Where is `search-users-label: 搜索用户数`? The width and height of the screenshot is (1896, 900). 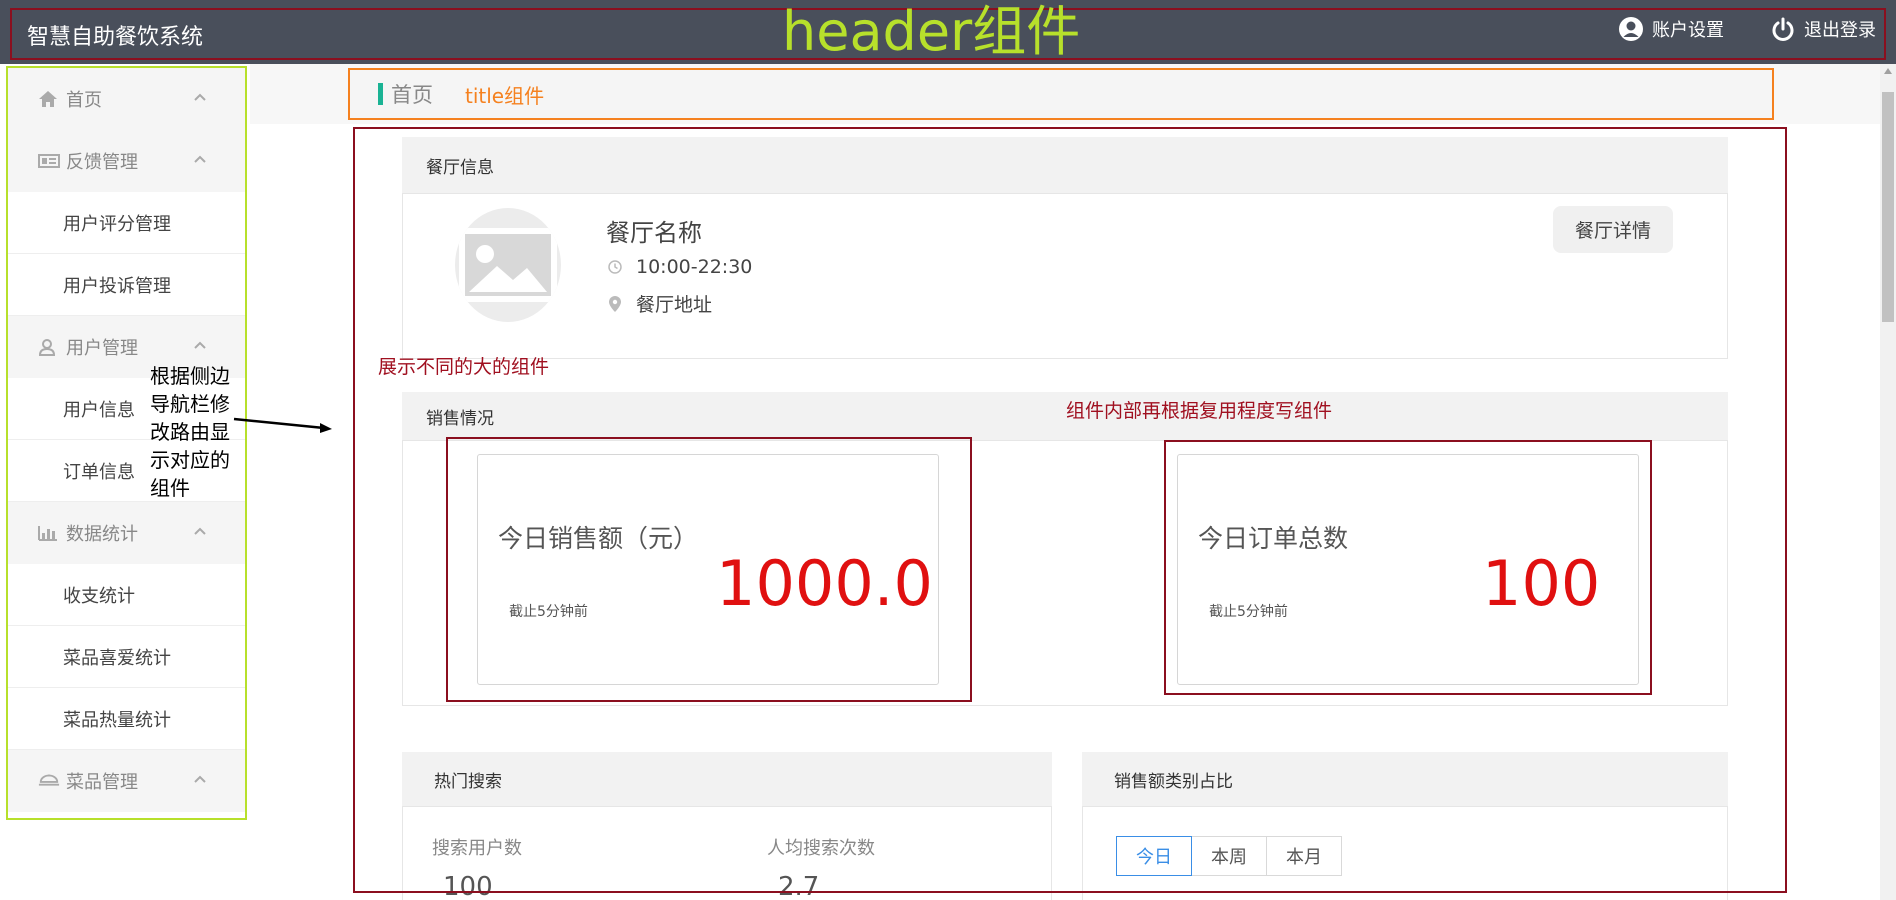 search-users-label: 搜索用户数 is located at coordinates (477, 848).